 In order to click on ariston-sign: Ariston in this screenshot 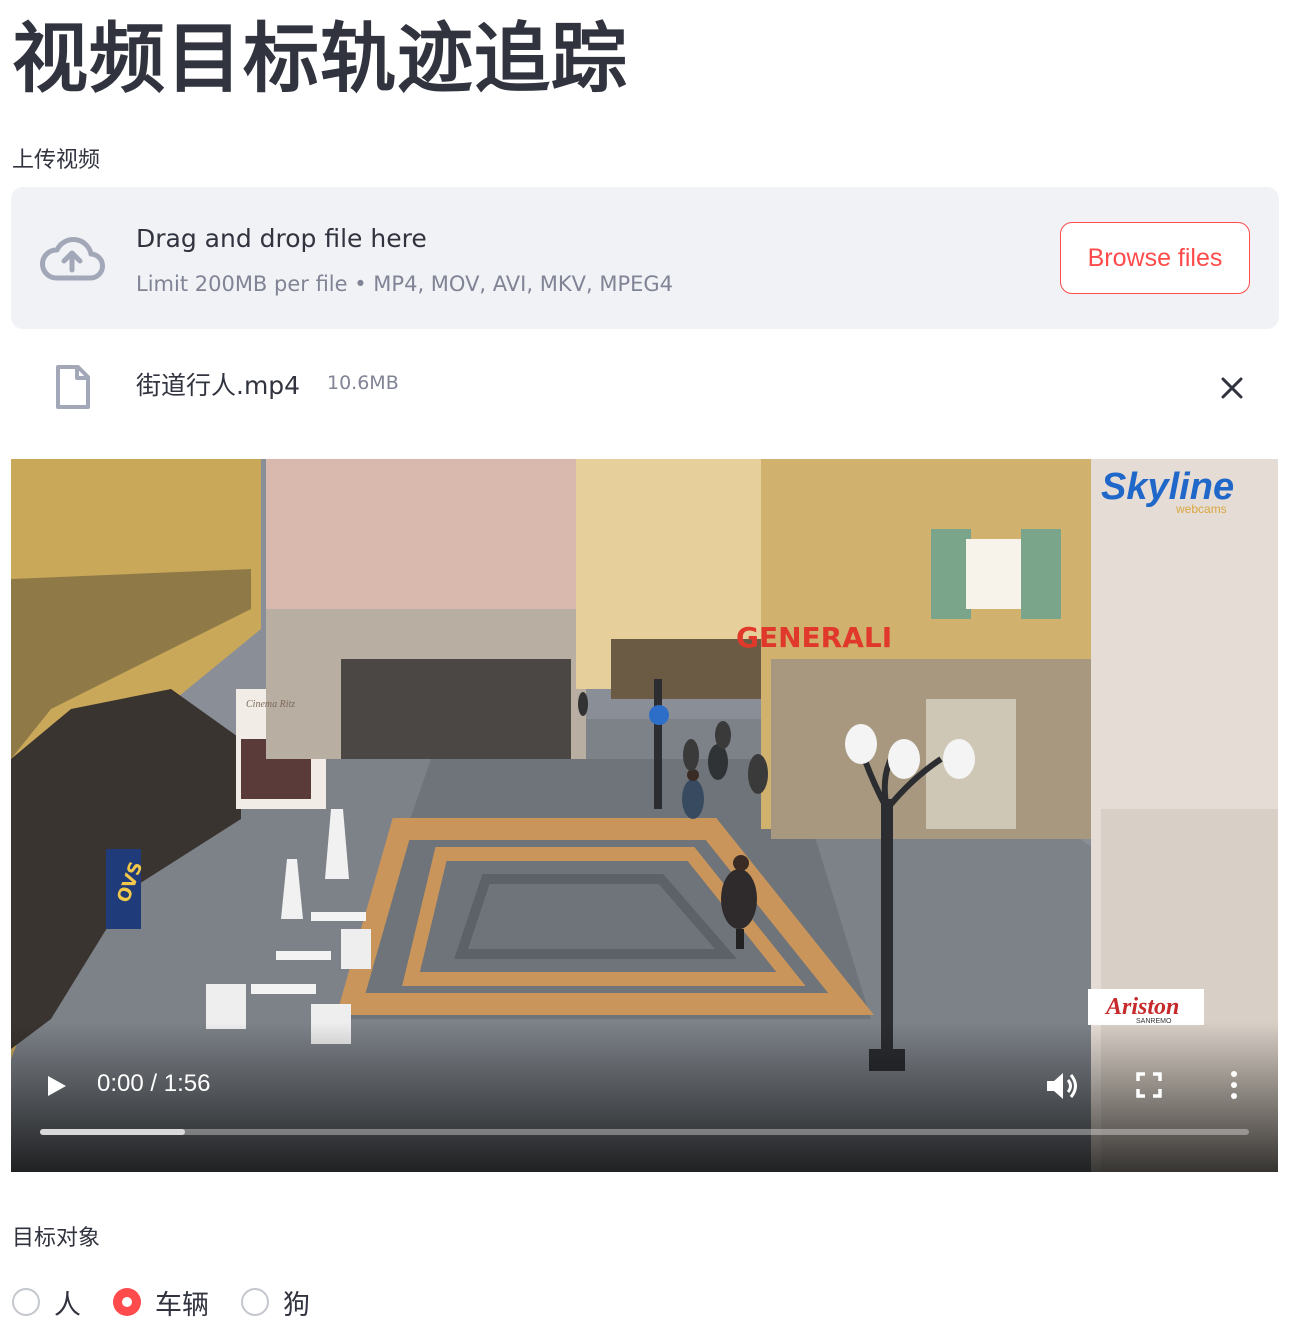, I will do `click(1141, 1007)`.